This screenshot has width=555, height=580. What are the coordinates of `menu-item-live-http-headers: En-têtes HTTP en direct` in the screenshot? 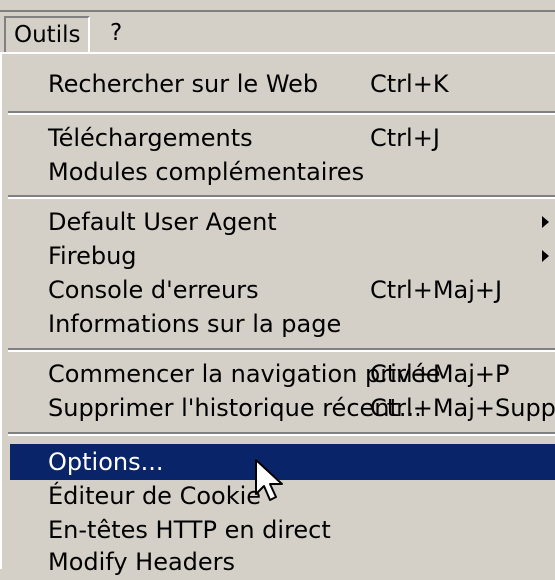 It's located at (278, 530).